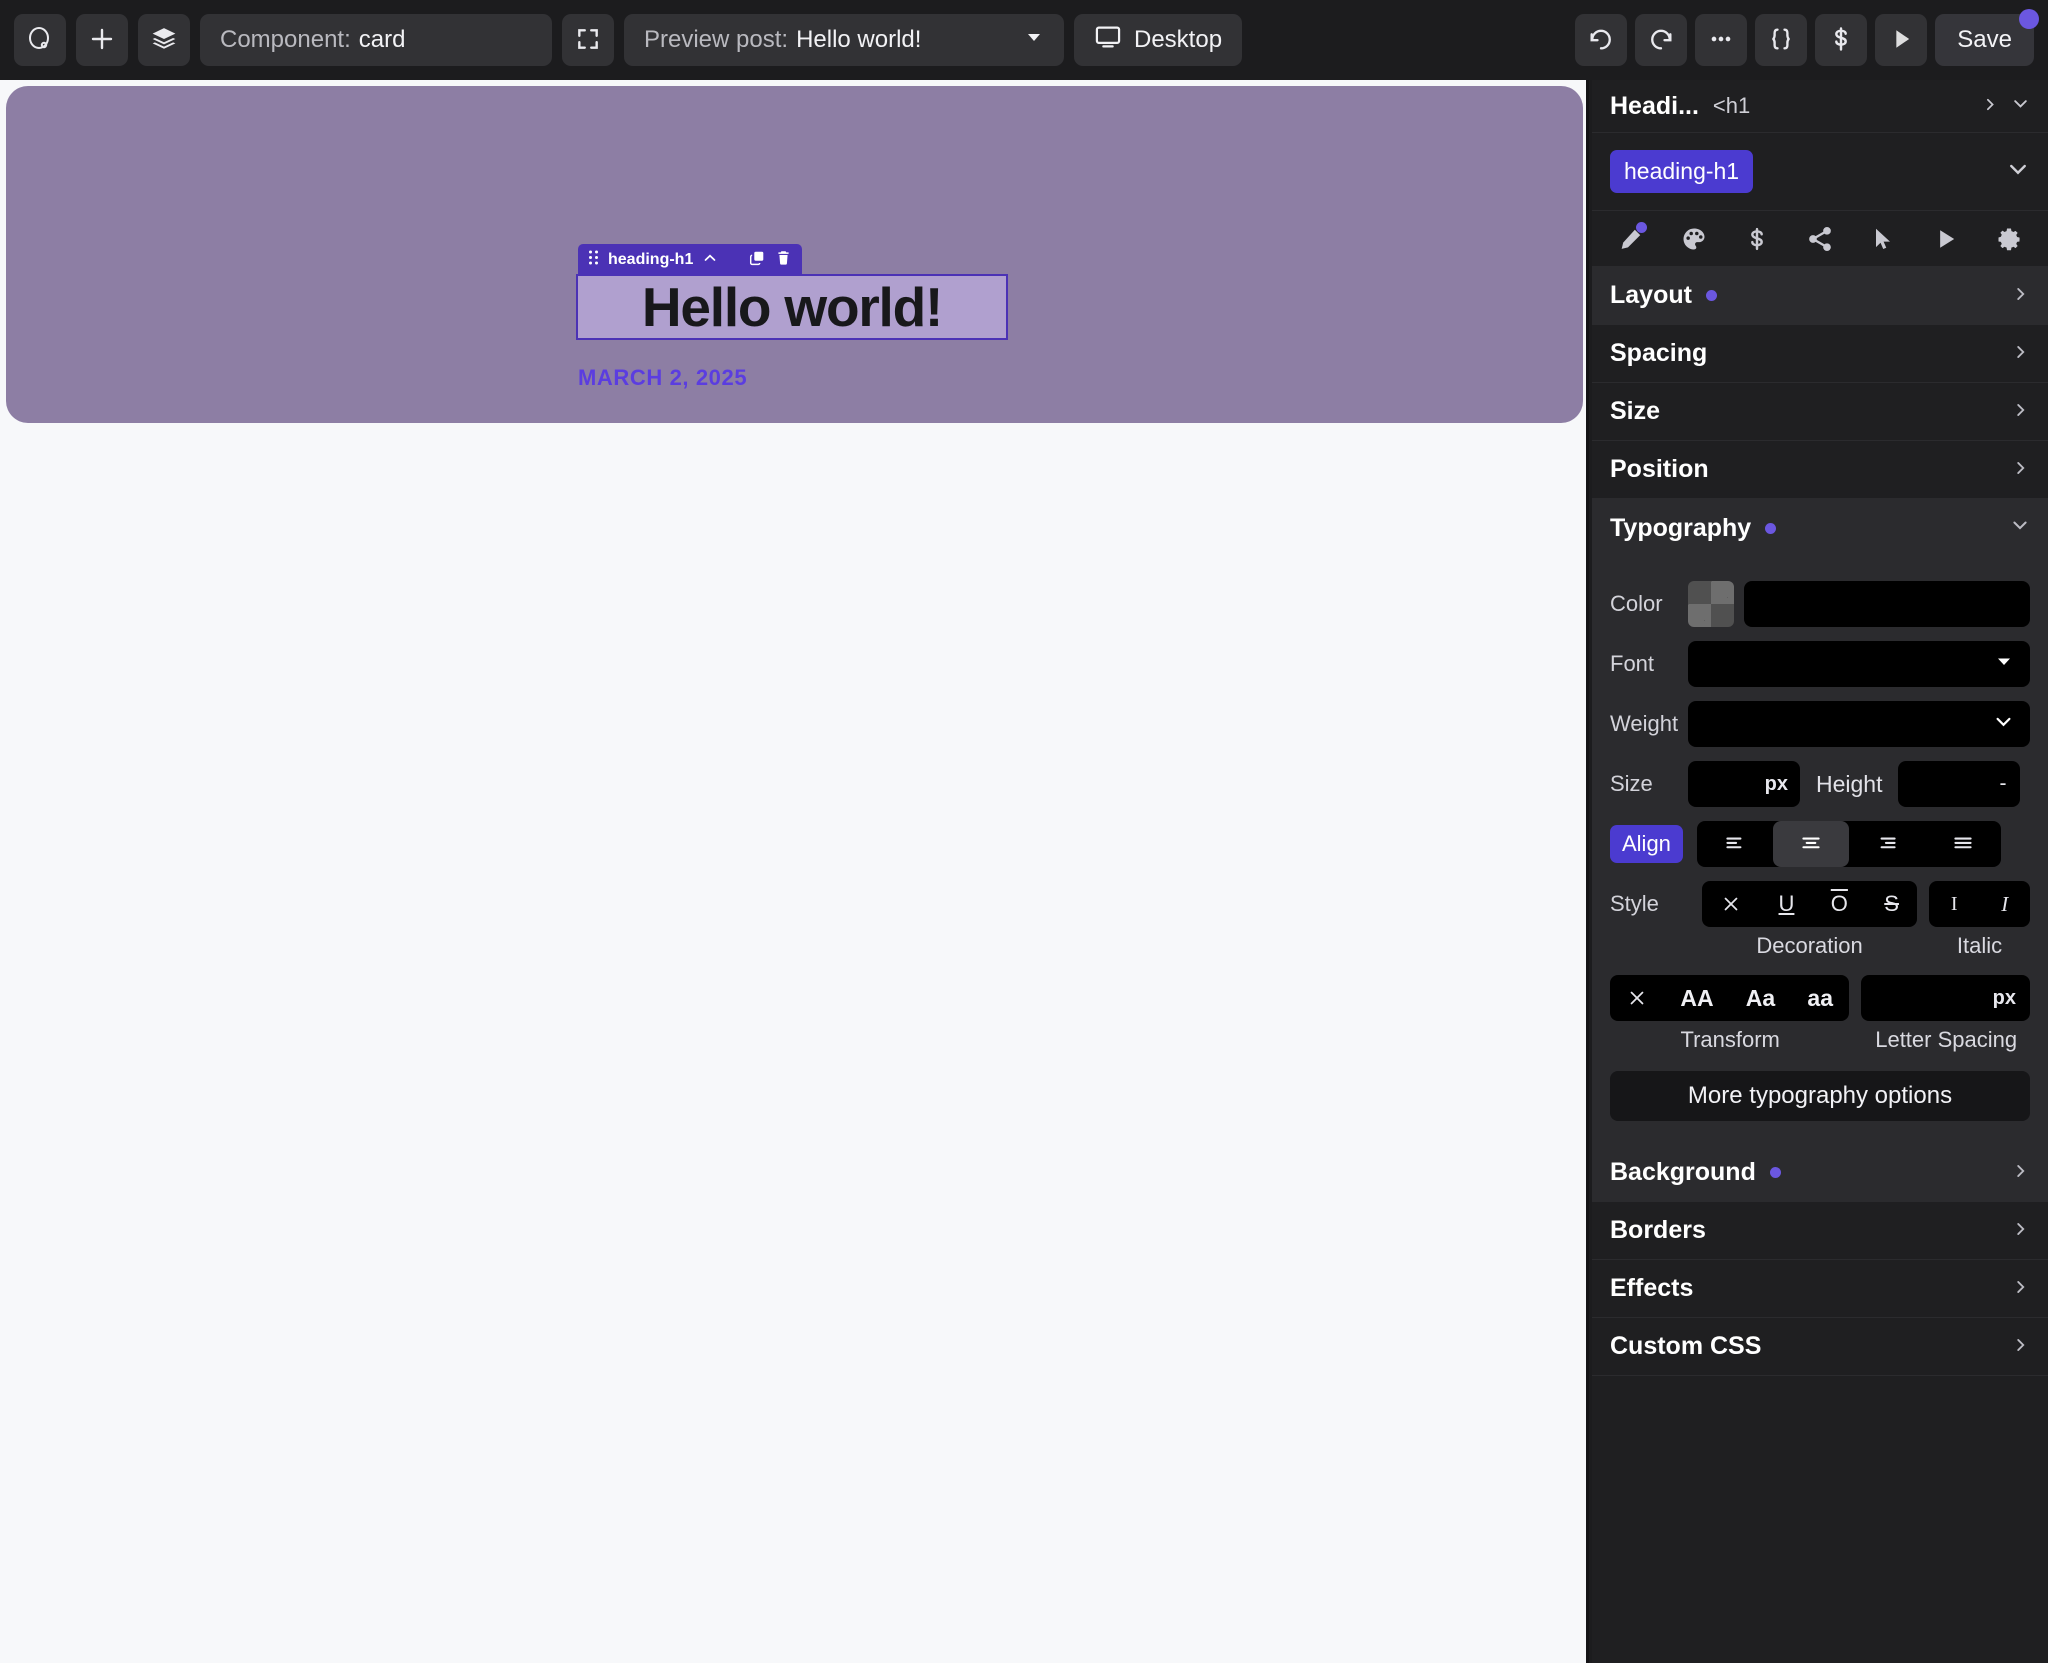 This screenshot has height=1663, width=2048. What do you see at coordinates (1820, 1231) in the screenshot?
I see `sidebar-item-borders: Borders` at bounding box center [1820, 1231].